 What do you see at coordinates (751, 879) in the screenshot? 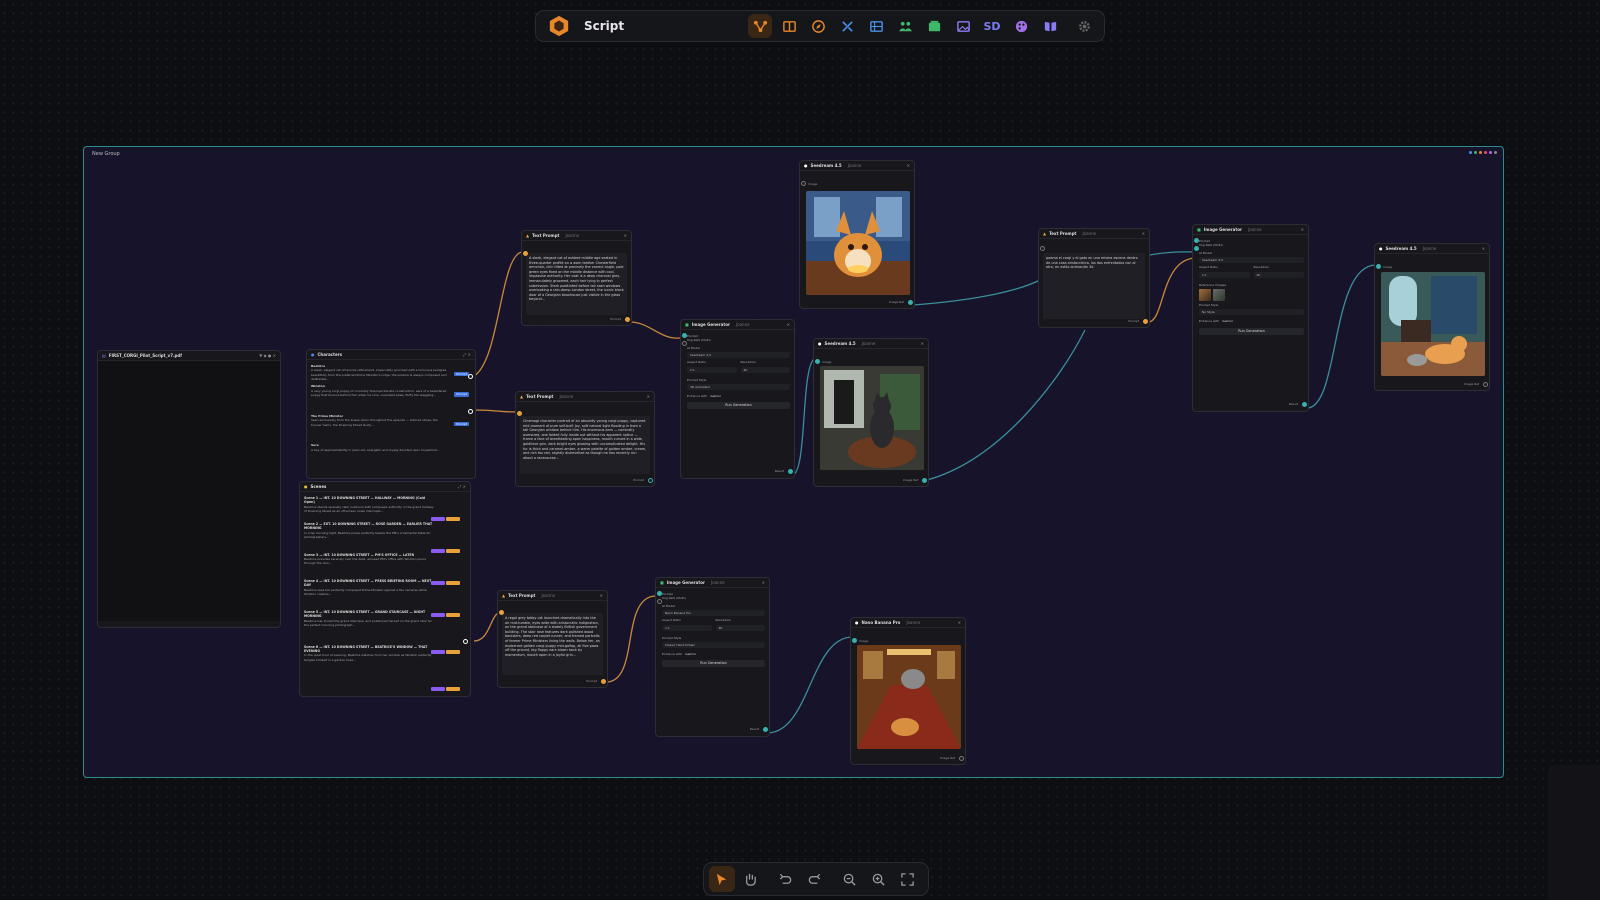
I see `hand-tool-button` at bounding box center [751, 879].